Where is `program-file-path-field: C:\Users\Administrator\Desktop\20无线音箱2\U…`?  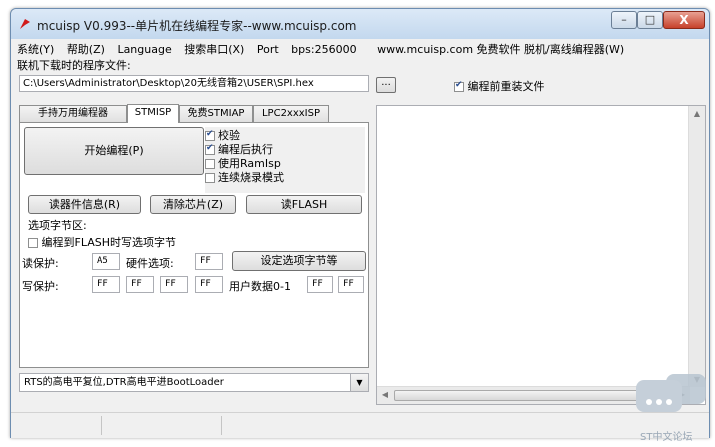 program-file-path-field: C:\Users\Administrator\Desktop\20无线音箱2\U… is located at coordinates (194, 83).